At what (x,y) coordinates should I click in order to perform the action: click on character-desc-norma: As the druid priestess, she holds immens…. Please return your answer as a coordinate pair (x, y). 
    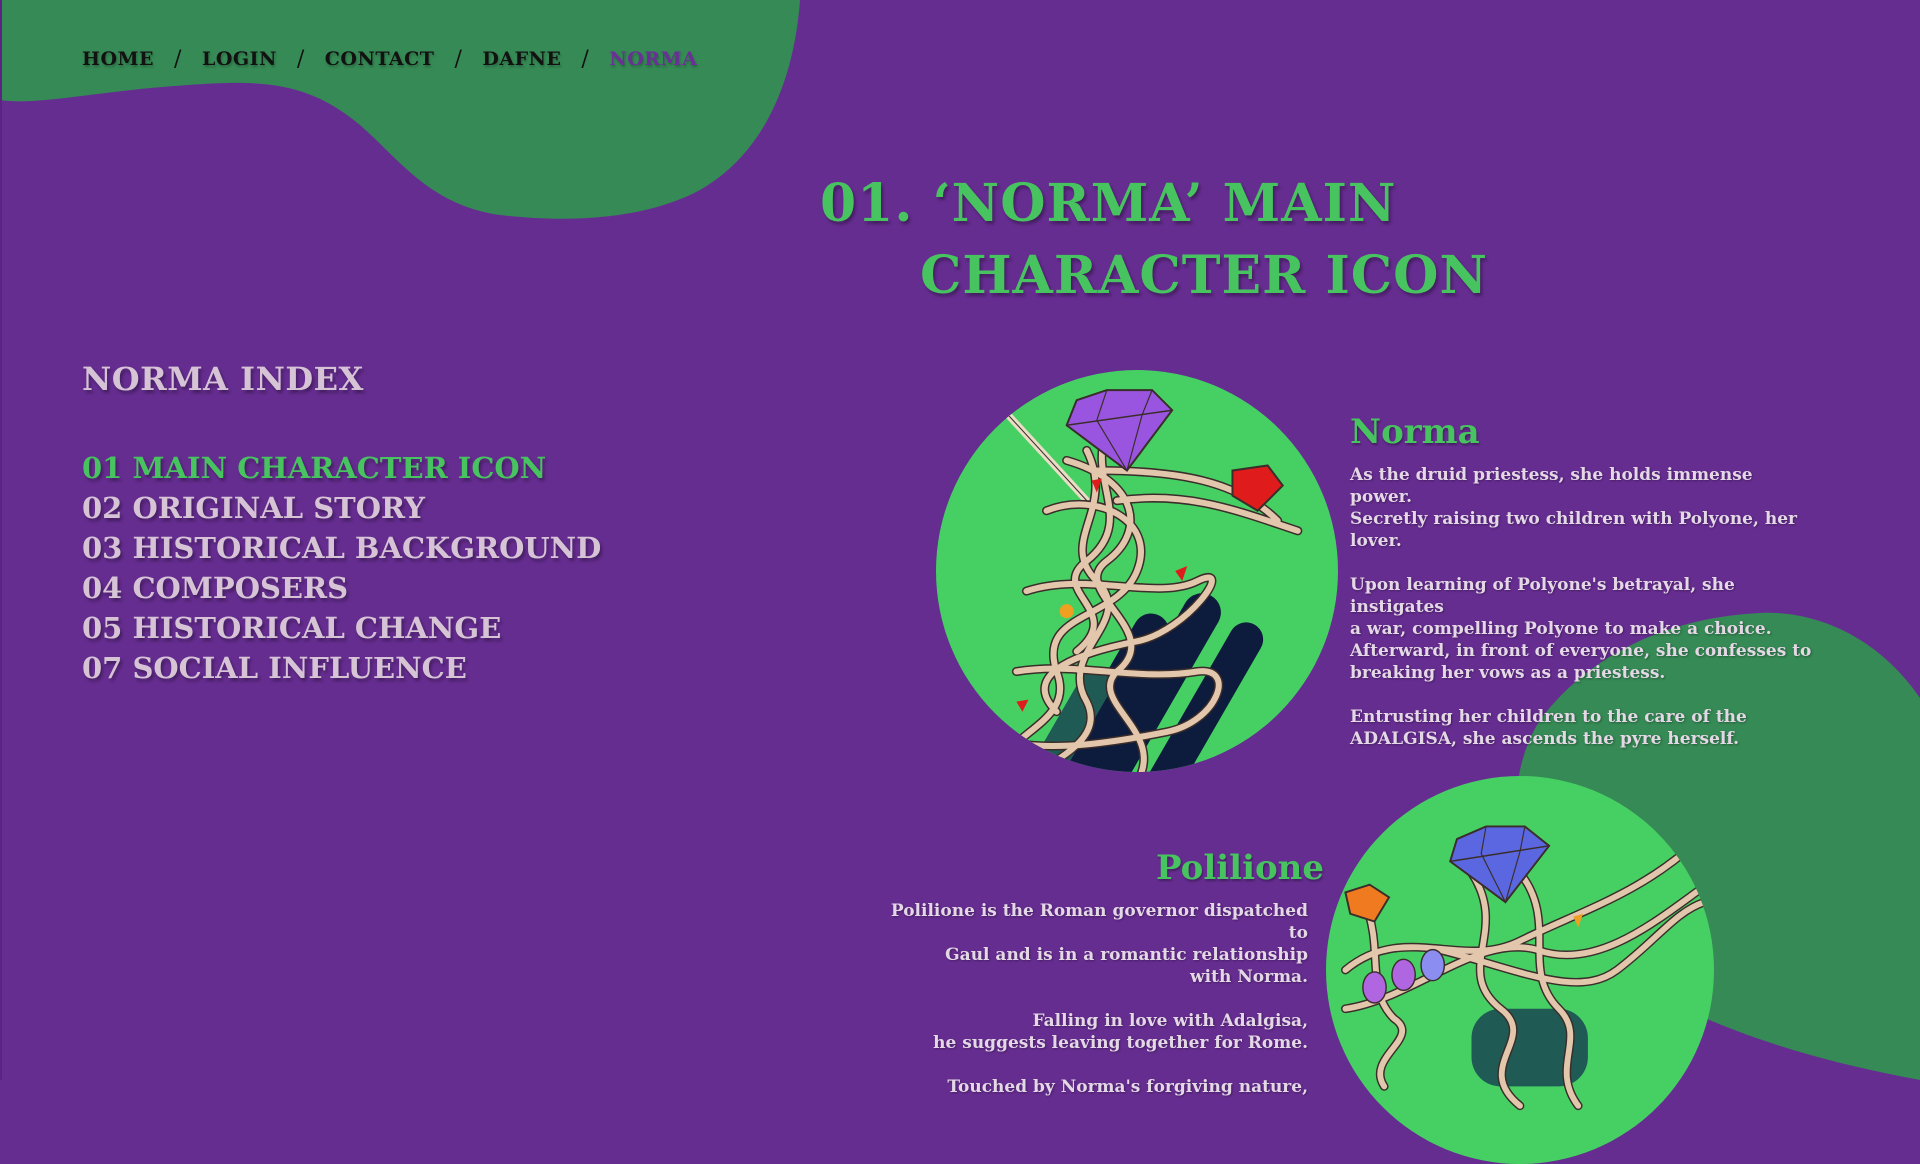
    Looking at the image, I should click on (1585, 618).